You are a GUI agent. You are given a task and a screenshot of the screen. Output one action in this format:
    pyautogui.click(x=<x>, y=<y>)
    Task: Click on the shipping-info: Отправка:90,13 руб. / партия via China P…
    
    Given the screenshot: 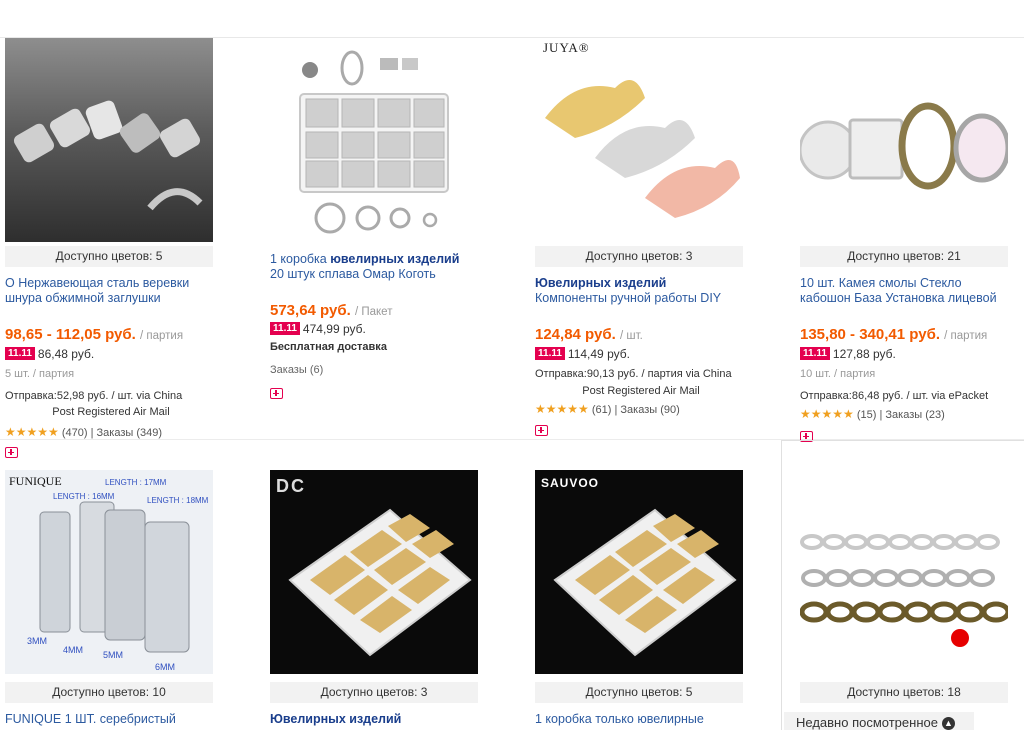 What is the action you would take?
    pyautogui.click(x=641, y=382)
    